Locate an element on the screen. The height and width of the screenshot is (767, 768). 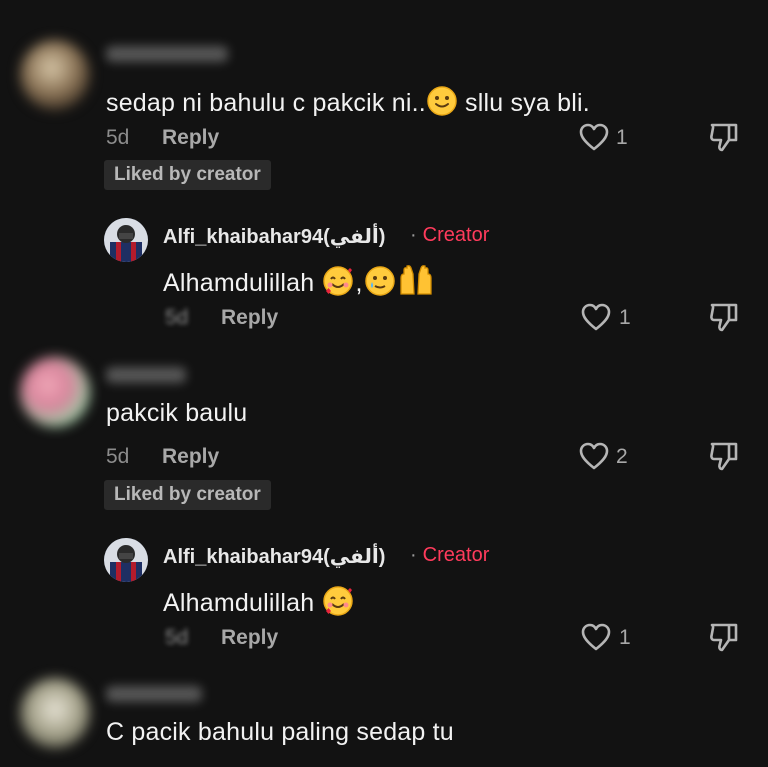
reply-text: Alhamdulillah is located at coordinates (259, 604).